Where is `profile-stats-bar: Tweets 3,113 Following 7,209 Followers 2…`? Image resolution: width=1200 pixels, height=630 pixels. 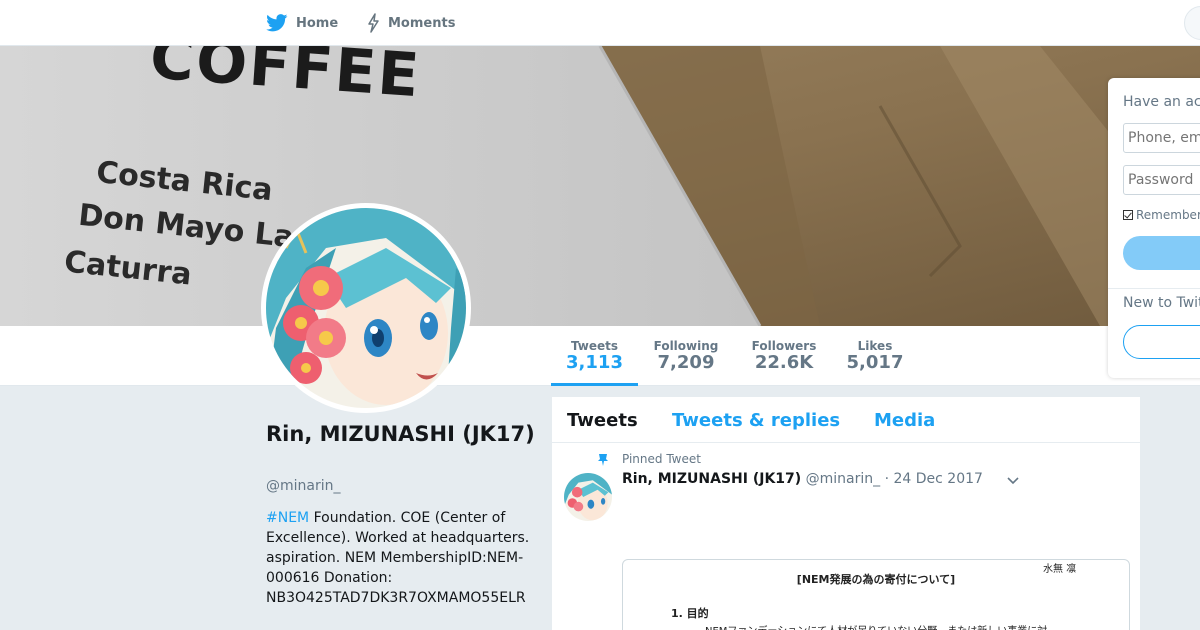 profile-stats-bar: Tweets 3,113 Following 7,209 Followers 2… is located at coordinates (600, 356).